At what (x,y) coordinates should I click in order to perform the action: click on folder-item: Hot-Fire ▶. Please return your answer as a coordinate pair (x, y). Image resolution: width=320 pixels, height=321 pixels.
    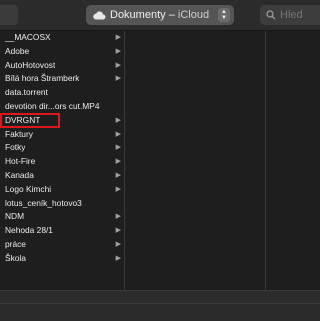
    Looking at the image, I should click on (62, 162).